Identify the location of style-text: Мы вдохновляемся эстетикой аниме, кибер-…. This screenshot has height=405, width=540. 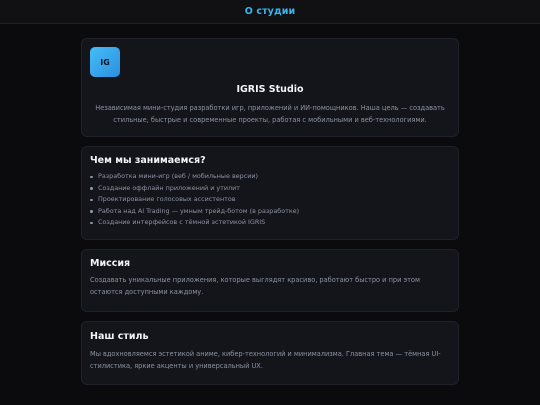
(265, 360).